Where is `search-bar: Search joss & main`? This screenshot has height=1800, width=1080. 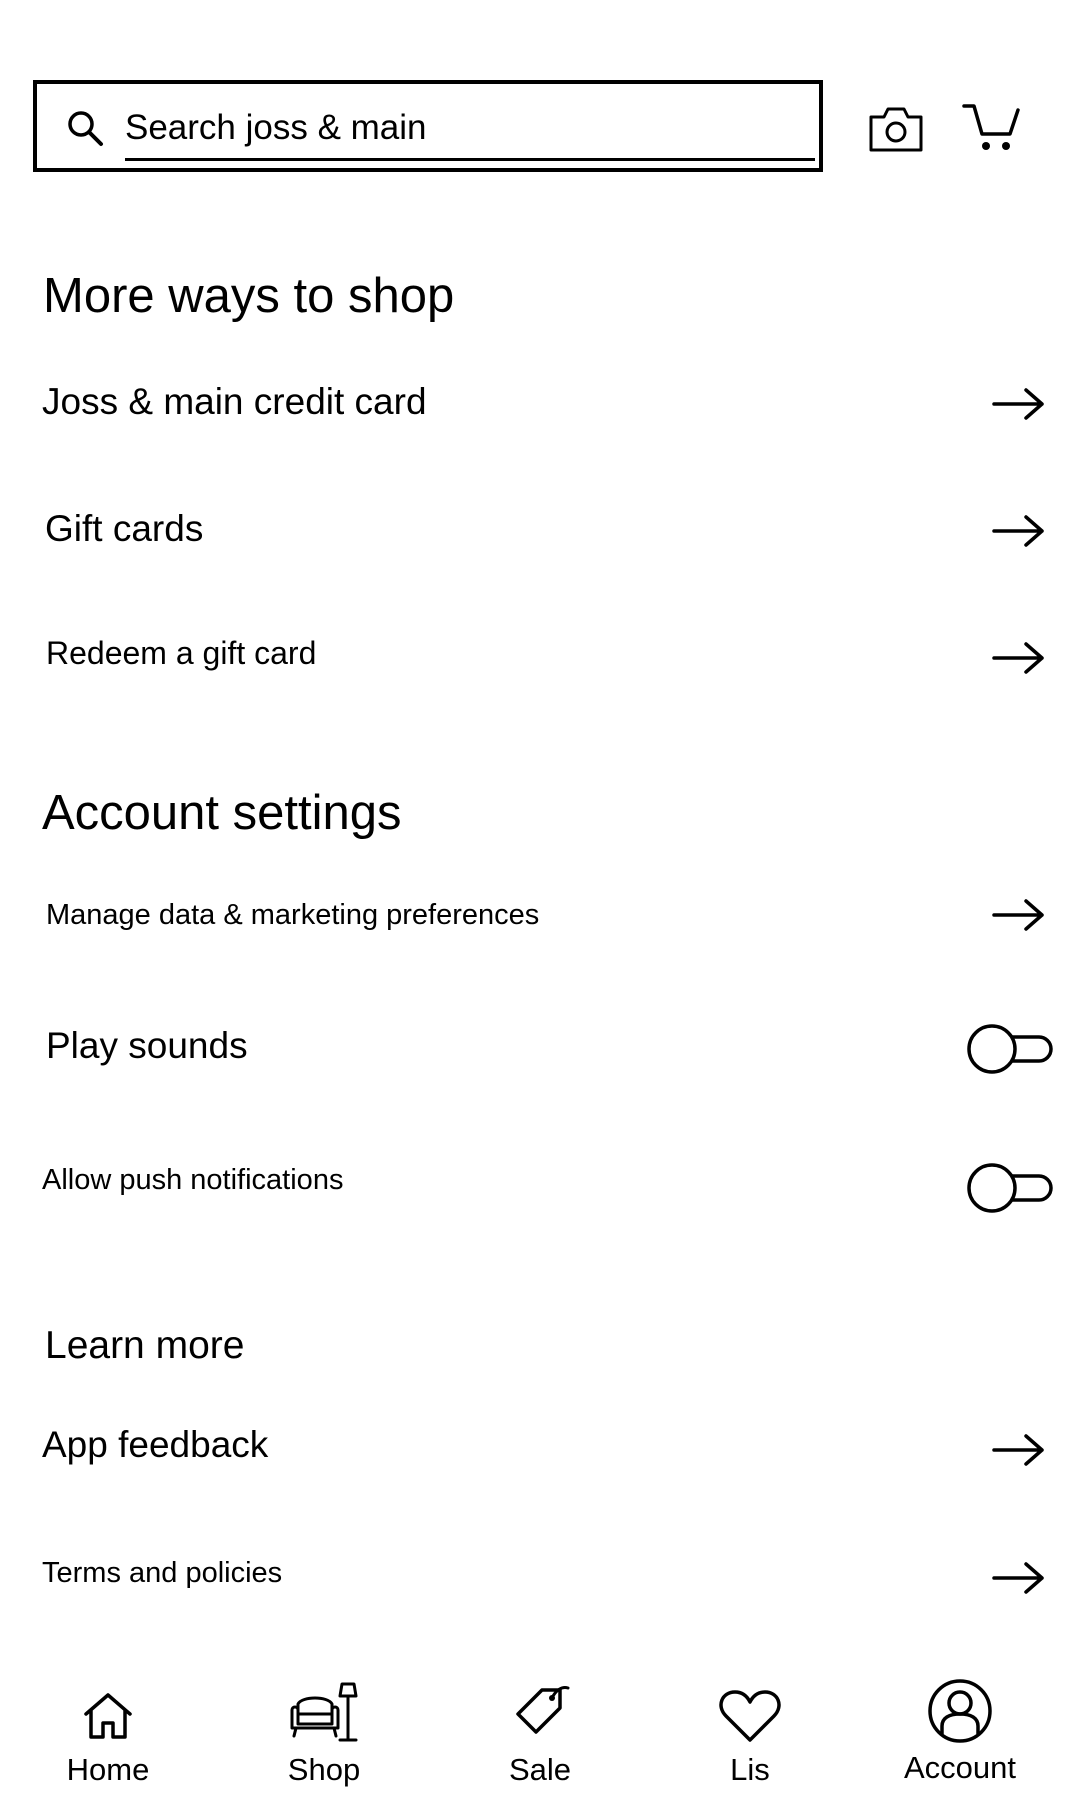
search-bar: Search joss & main is located at coordinates (428, 126).